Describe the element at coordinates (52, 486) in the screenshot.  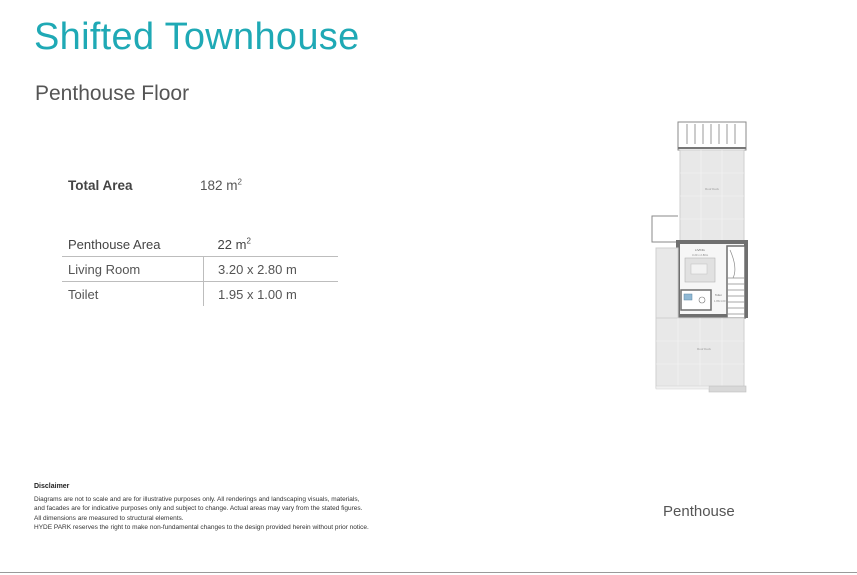
I see `disclaimer-title: Disclaimer` at that location.